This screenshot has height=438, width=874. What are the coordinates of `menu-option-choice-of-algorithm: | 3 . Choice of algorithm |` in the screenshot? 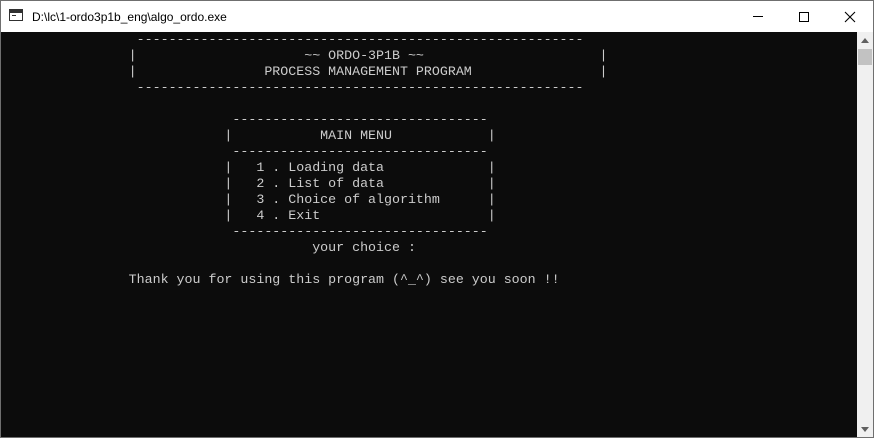 It's located at (248, 199).